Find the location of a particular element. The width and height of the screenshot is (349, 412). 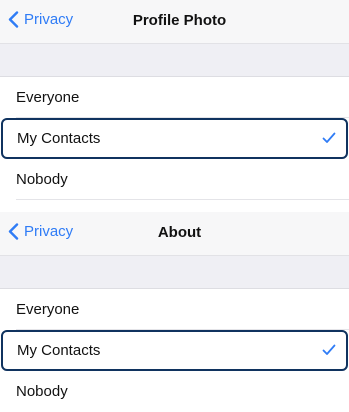

navigation-bar: Privacy Profile Photo is located at coordinates (174, 22).